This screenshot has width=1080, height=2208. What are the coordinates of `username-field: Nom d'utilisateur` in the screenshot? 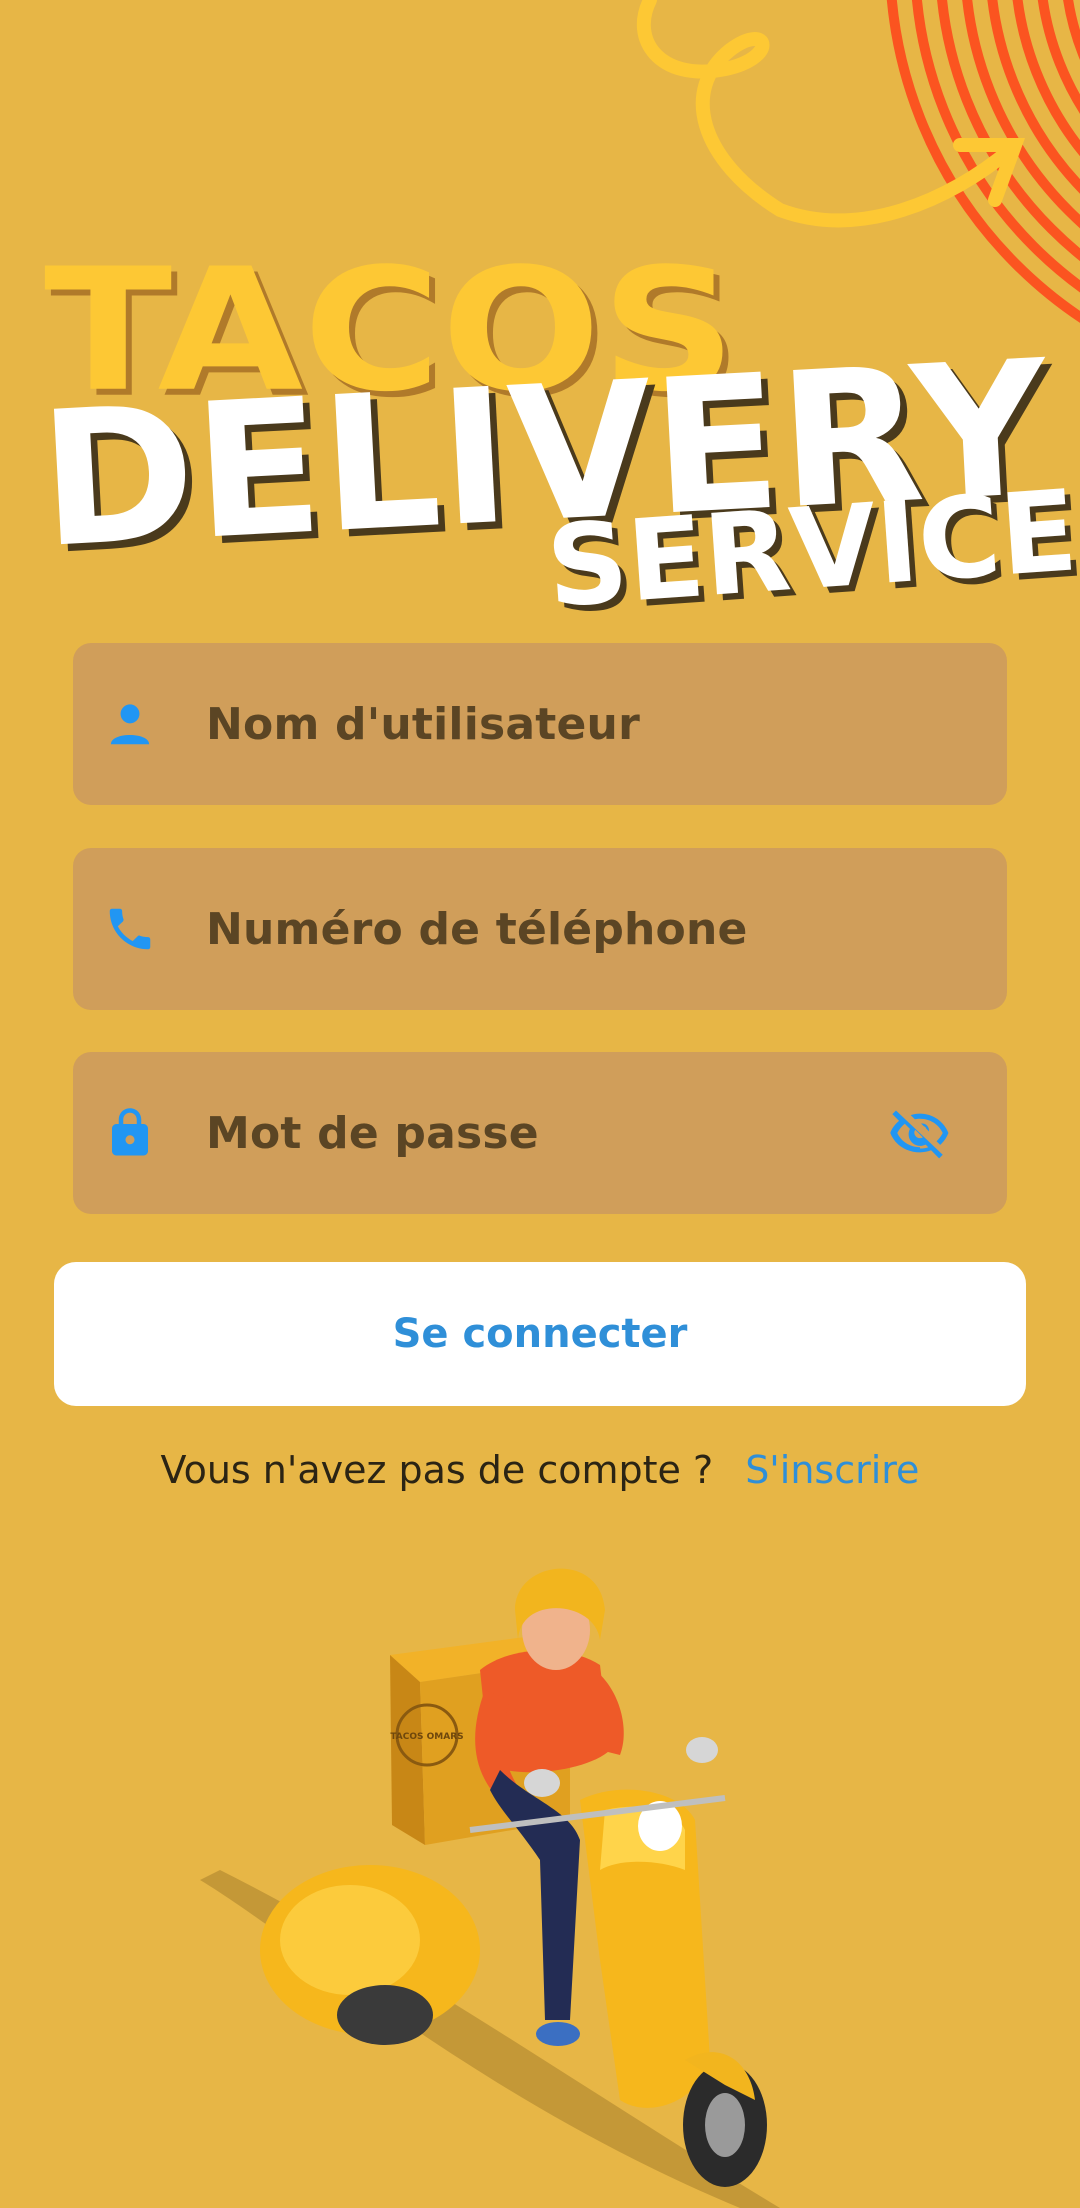 It's located at (540, 724).